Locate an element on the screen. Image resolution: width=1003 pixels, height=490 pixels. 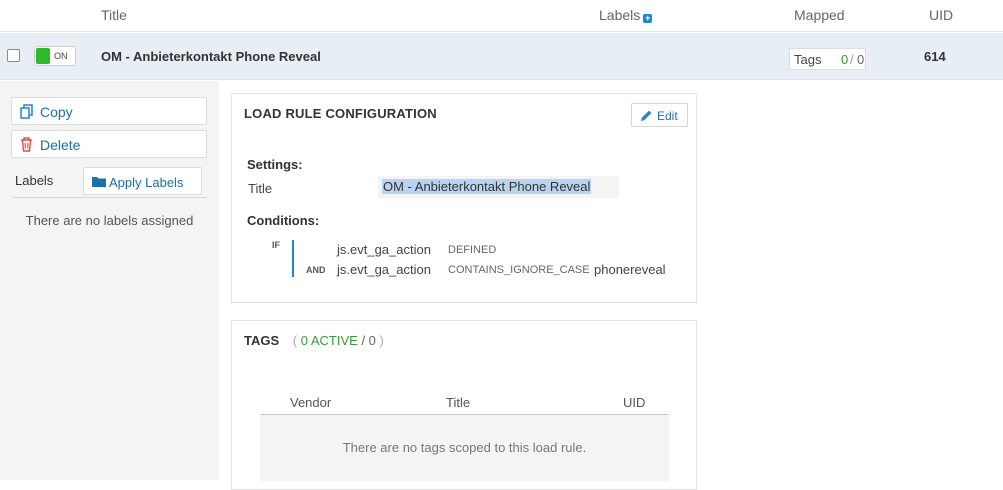
tags-active-text: 0 ACTIVE is located at coordinates (329, 340).